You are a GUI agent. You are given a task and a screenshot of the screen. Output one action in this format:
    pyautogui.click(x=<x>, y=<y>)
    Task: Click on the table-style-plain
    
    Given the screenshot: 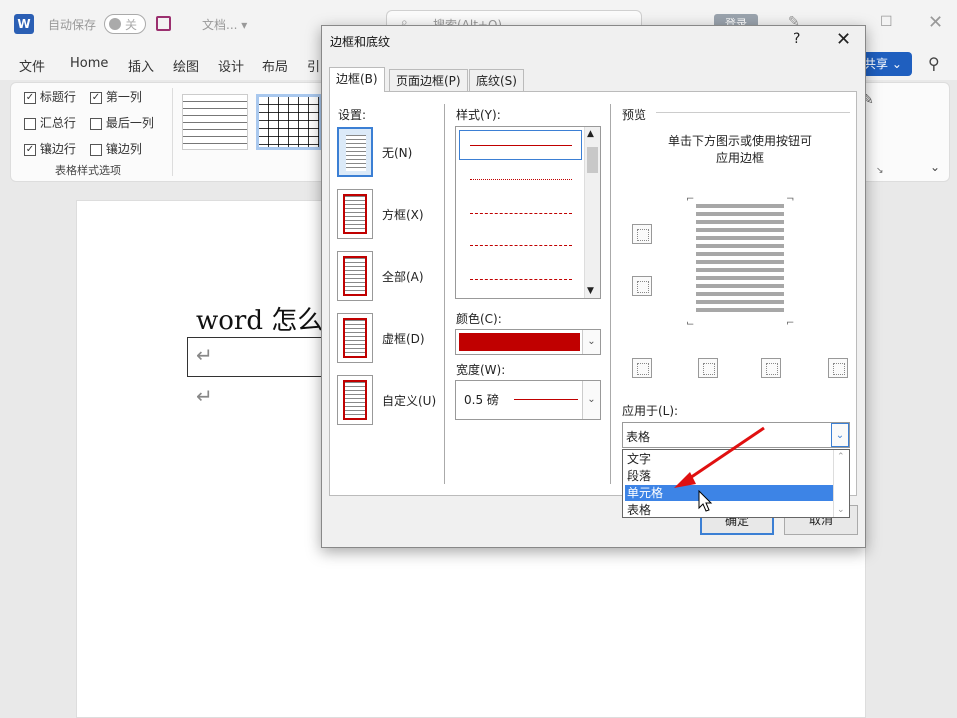 What is the action you would take?
    pyautogui.click(x=215, y=122)
    